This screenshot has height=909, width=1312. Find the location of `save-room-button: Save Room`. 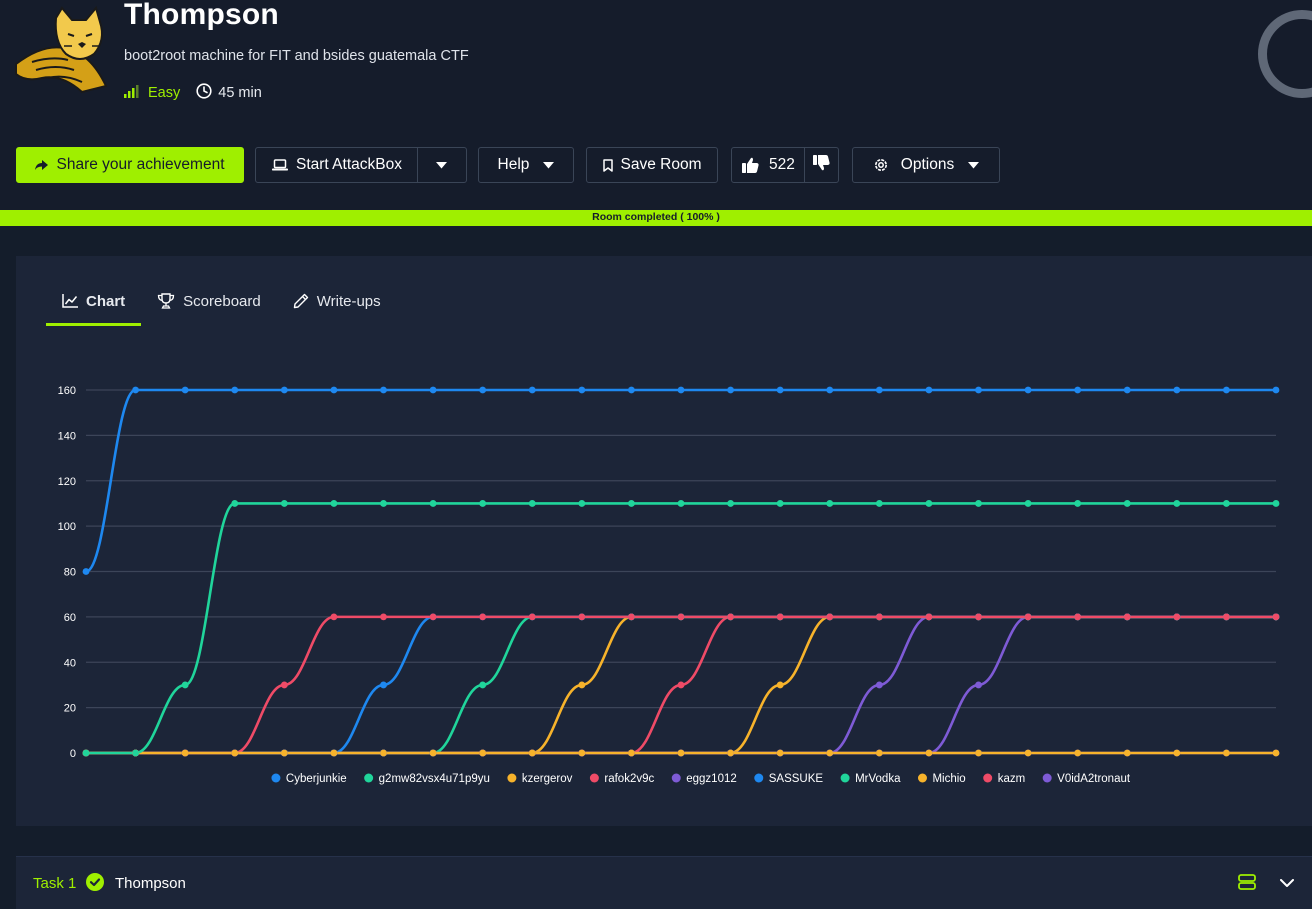

save-room-button: Save Room is located at coordinates (652, 165).